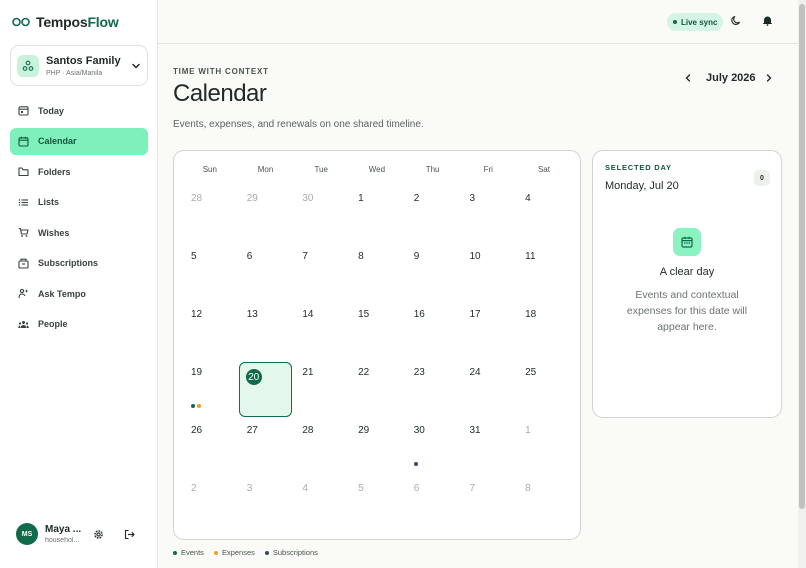 This screenshot has width=806, height=568. What do you see at coordinates (478, 22) in the screenshot?
I see `top-bar: Live sync` at bounding box center [478, 22].